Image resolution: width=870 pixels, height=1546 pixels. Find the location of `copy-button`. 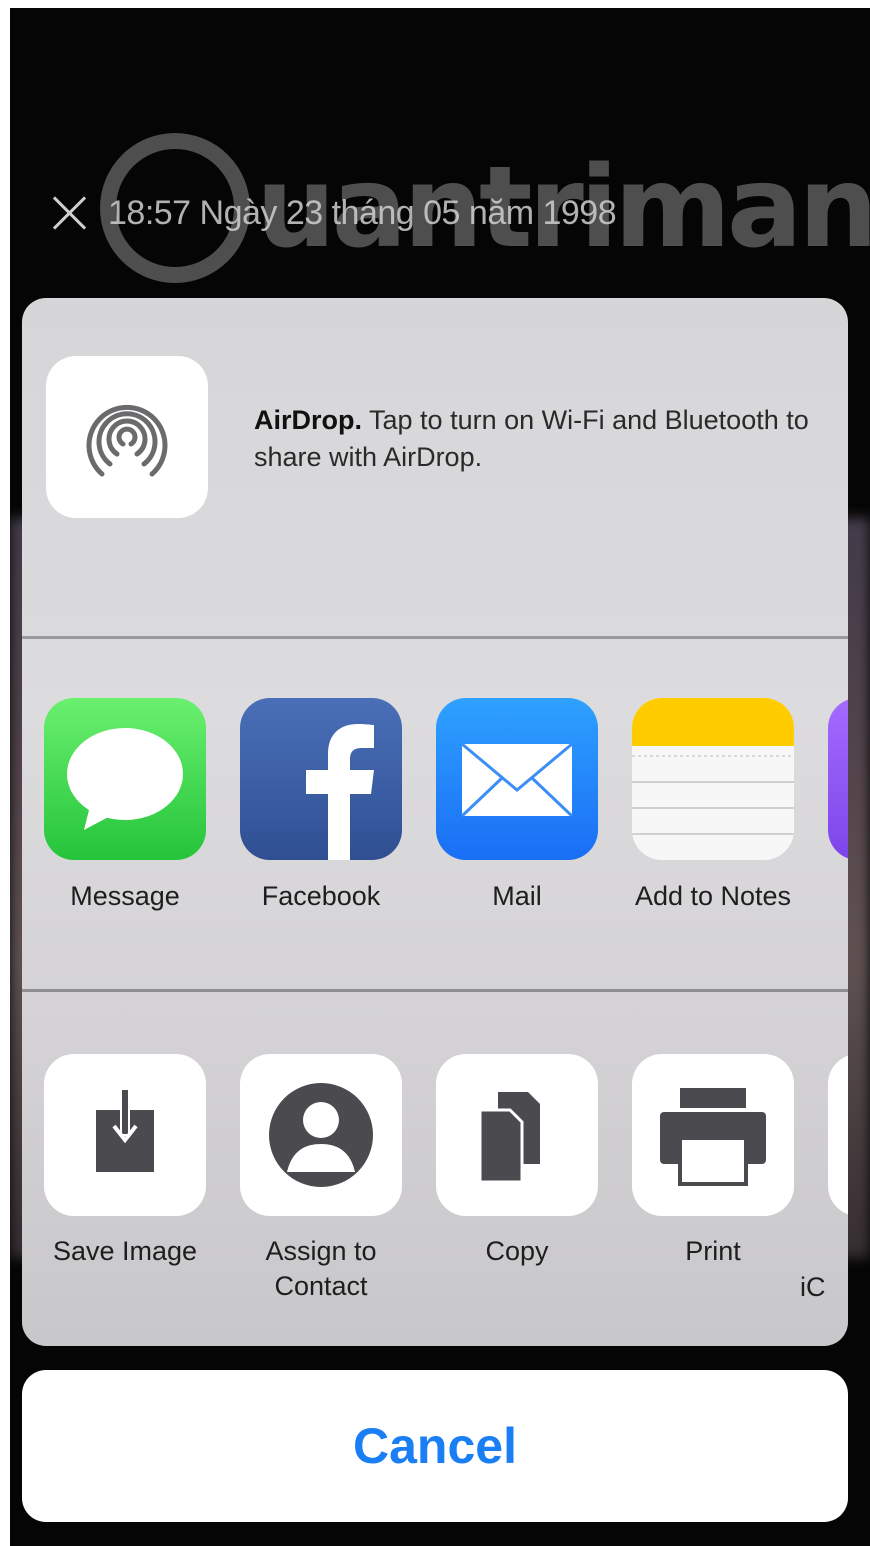

copy-button is located at coordinates (517, 1135).